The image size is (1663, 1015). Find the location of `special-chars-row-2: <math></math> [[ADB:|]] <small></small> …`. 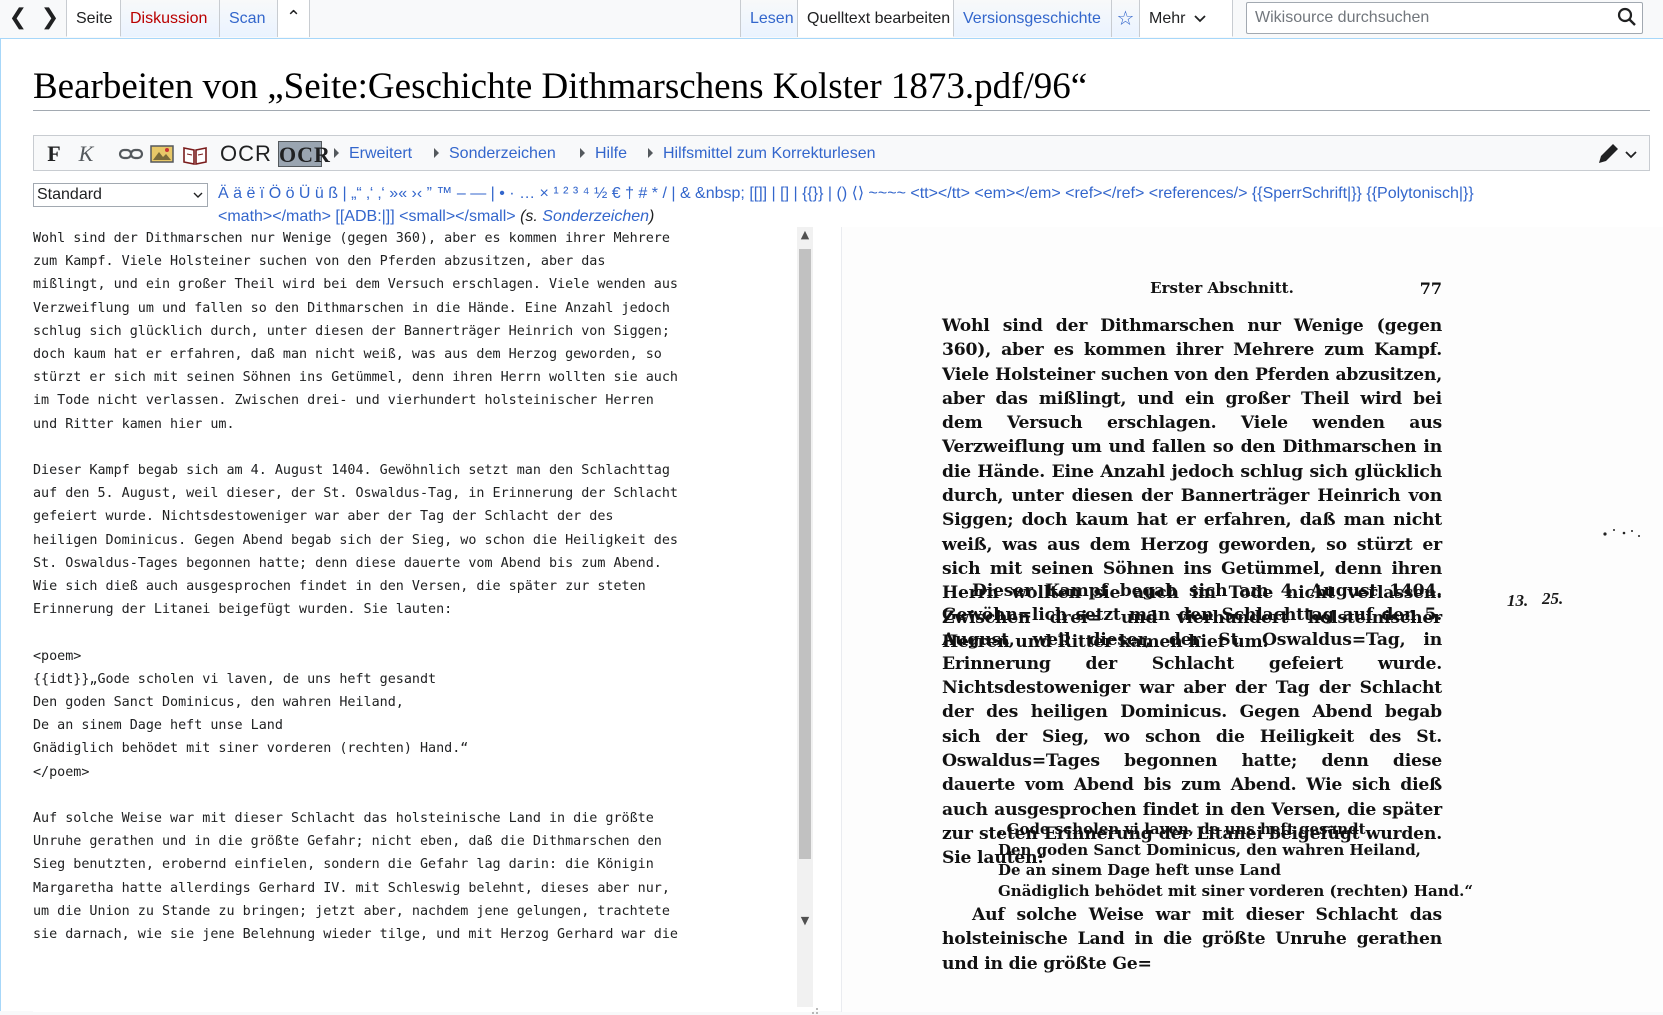

special-chars-row-2: <math></math> [[ADB:|]] <small></small> … is located at coordinates (436, 217).